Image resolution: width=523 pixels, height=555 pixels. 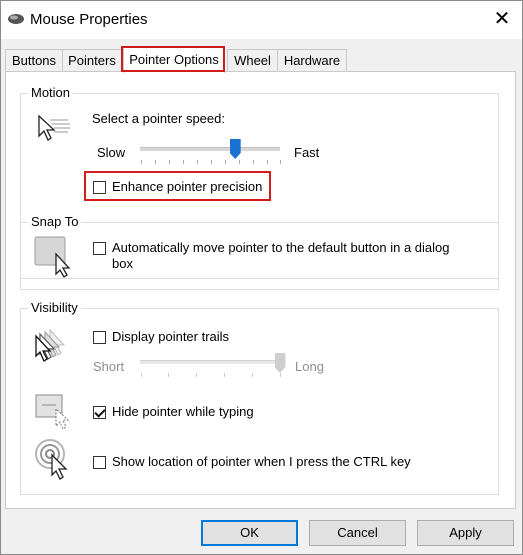 What do you see at coordinates (122, 263) in the screenshot?
I see `snap-to-label-line2: box` at bounding box center [122, 263].